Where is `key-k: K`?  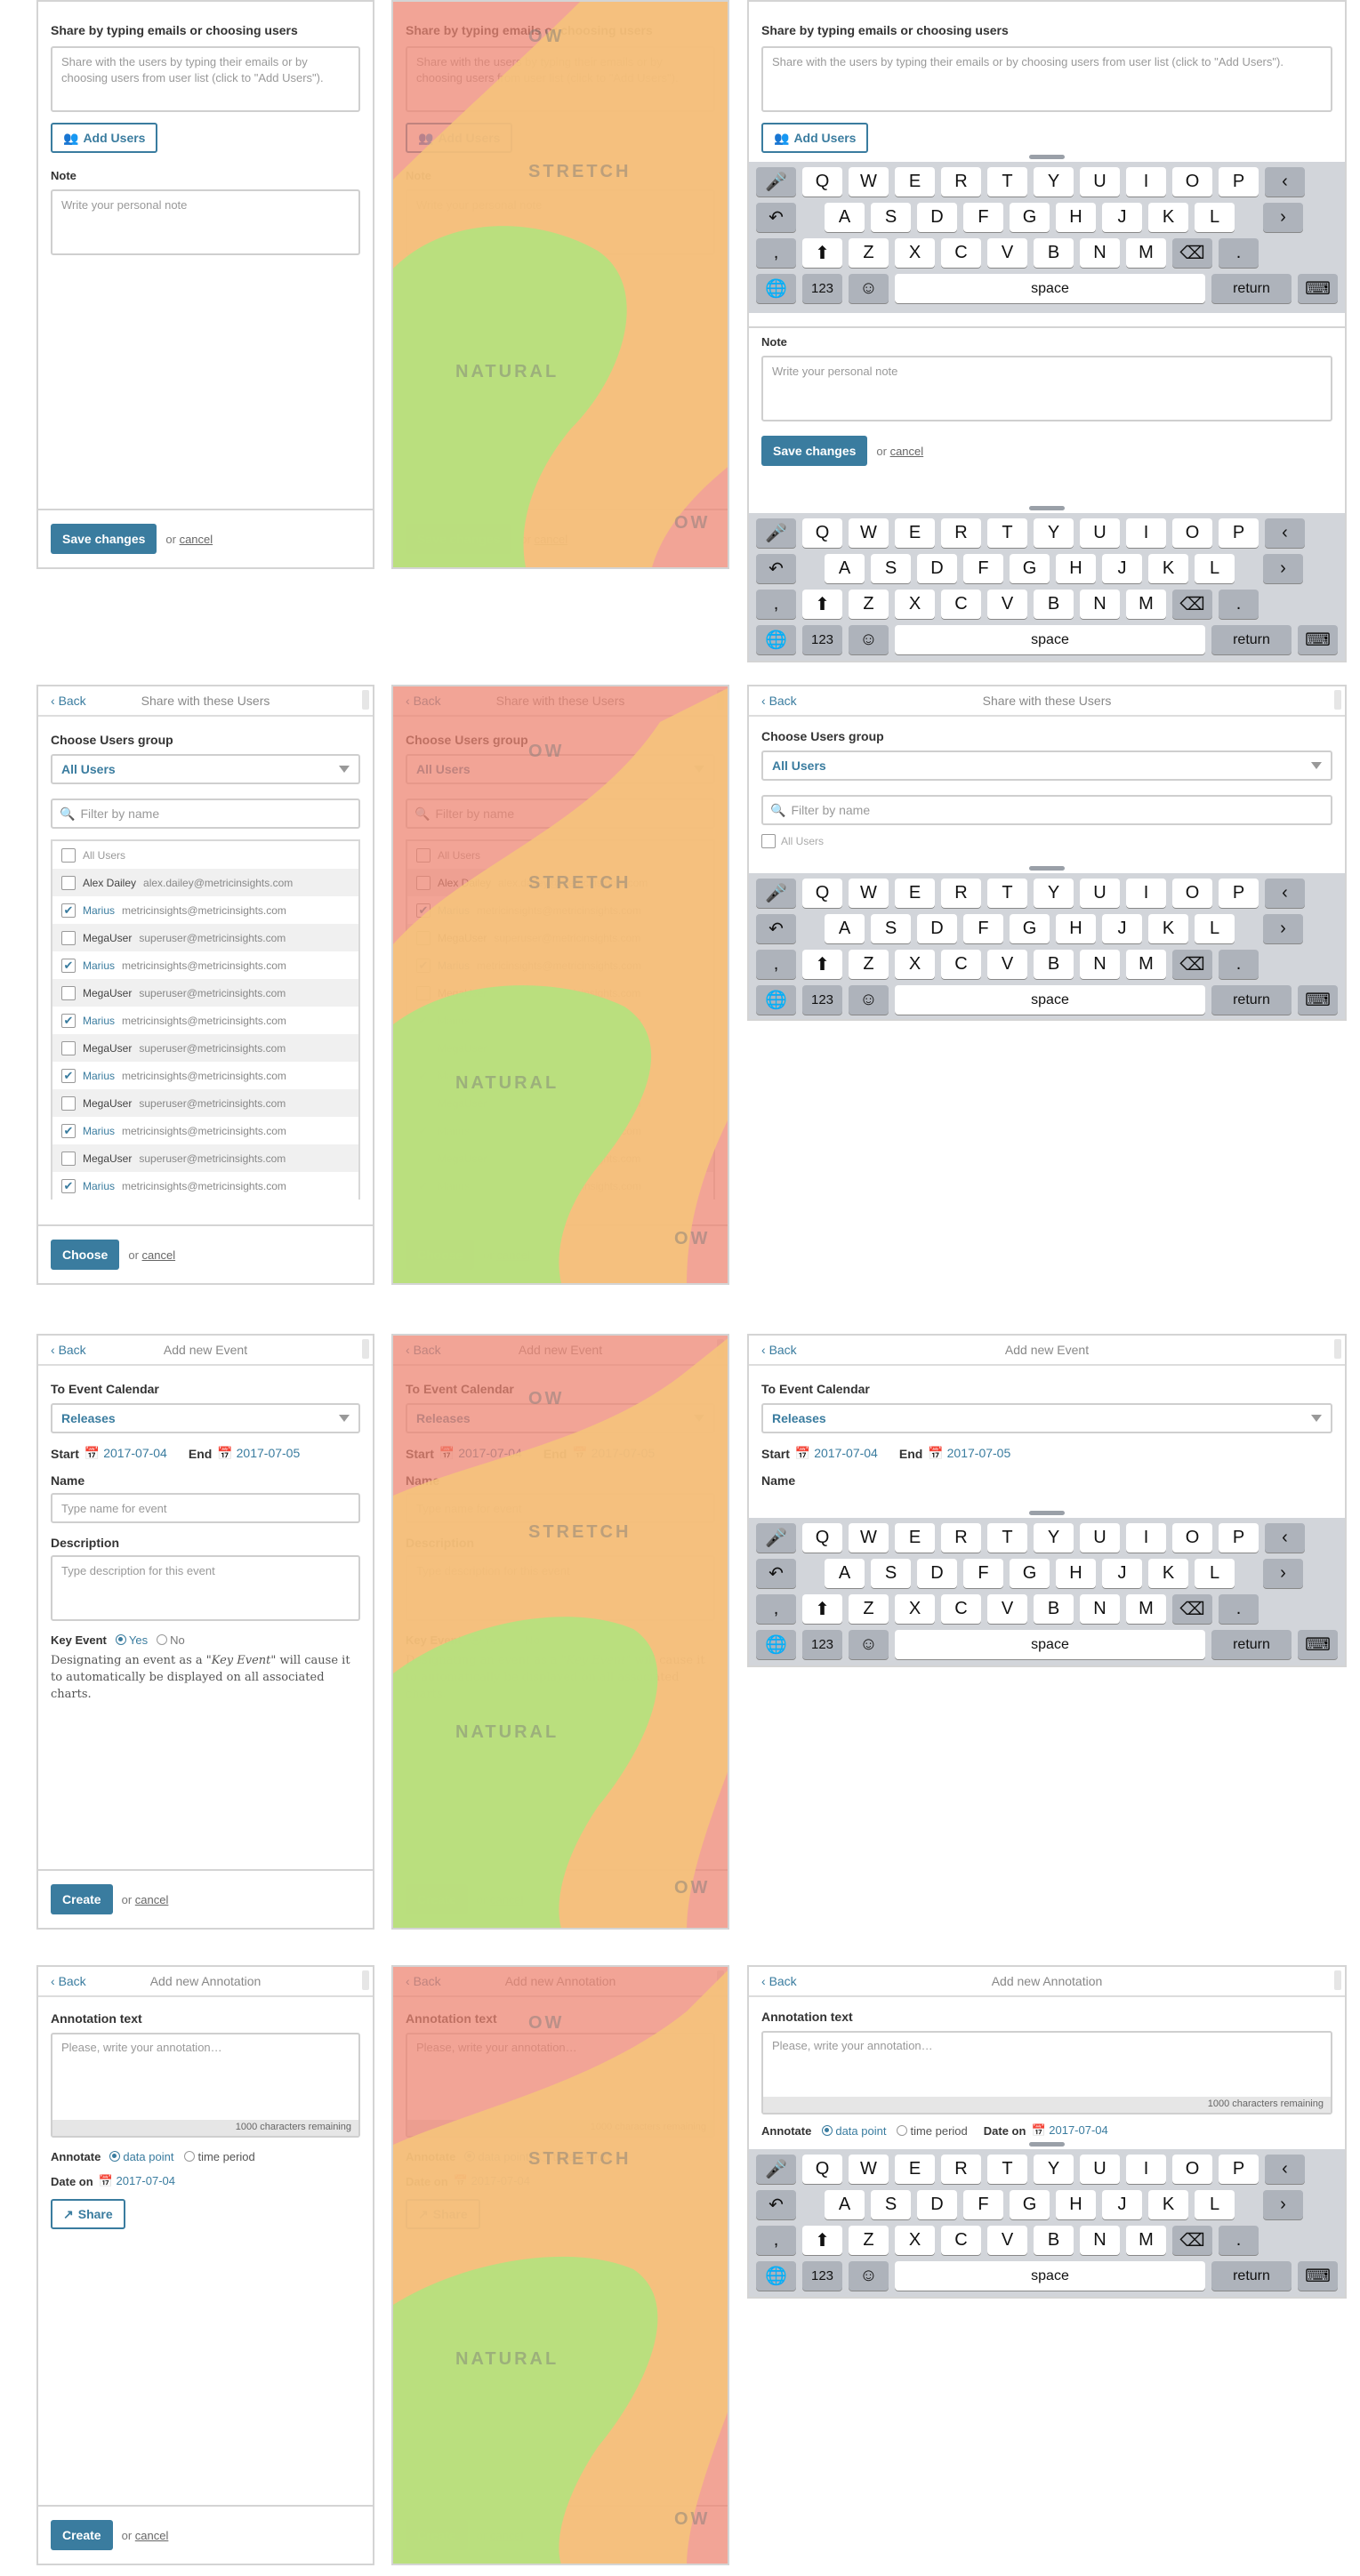 key-k: K is located at coordinates (1168, 928).